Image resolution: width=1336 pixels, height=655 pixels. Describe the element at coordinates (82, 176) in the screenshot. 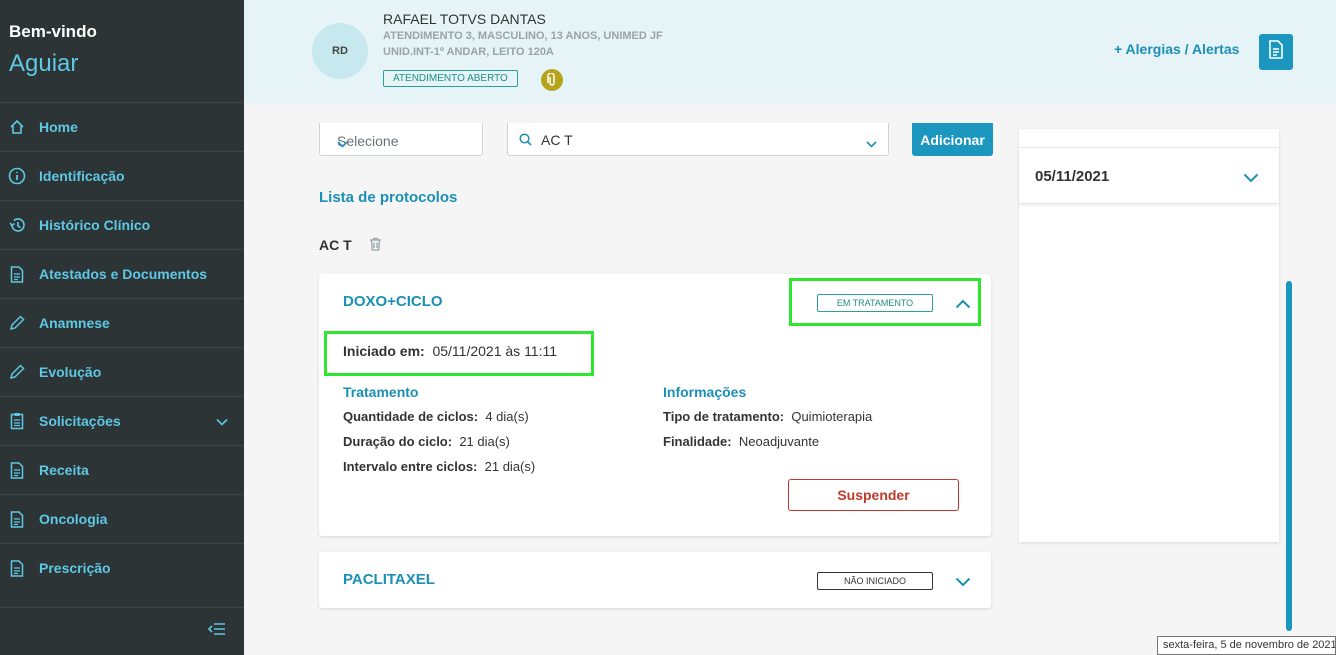

I see `sidebar-item-label: Identificação` at that location.